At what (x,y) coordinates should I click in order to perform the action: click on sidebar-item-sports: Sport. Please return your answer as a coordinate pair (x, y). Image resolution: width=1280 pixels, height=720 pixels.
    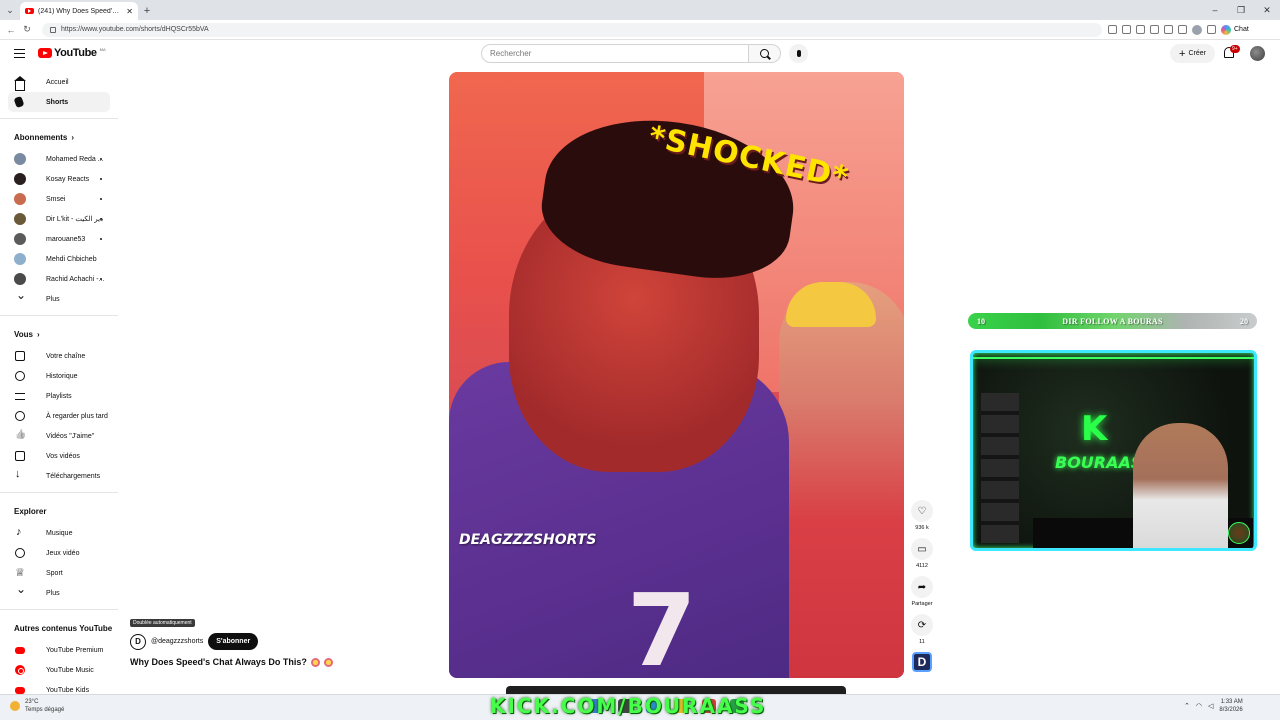
    Looking at the image, I should click on (59, 573).